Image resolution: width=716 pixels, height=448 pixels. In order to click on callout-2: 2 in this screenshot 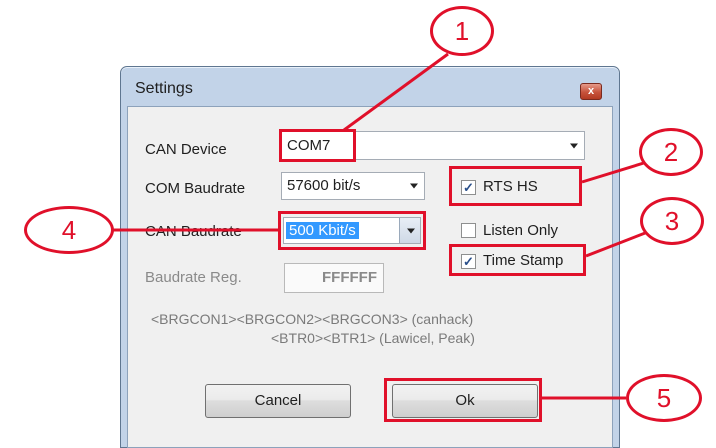, I will do `click(671, 152)`.